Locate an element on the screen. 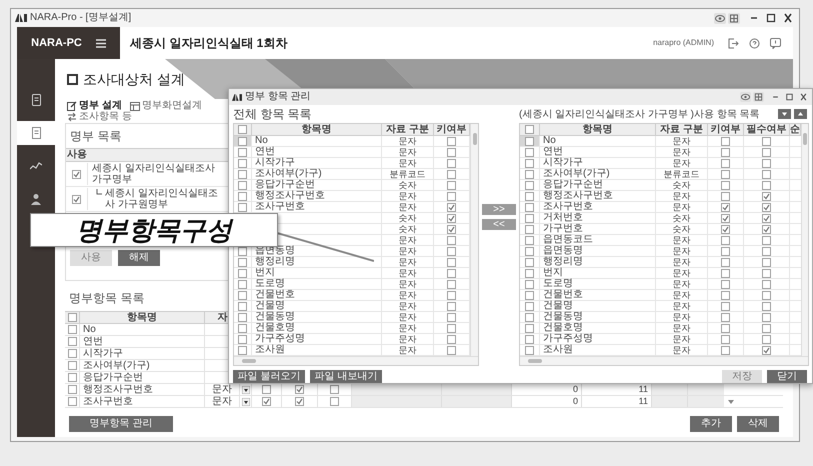  button: >> is located at coordinates (499, 209).